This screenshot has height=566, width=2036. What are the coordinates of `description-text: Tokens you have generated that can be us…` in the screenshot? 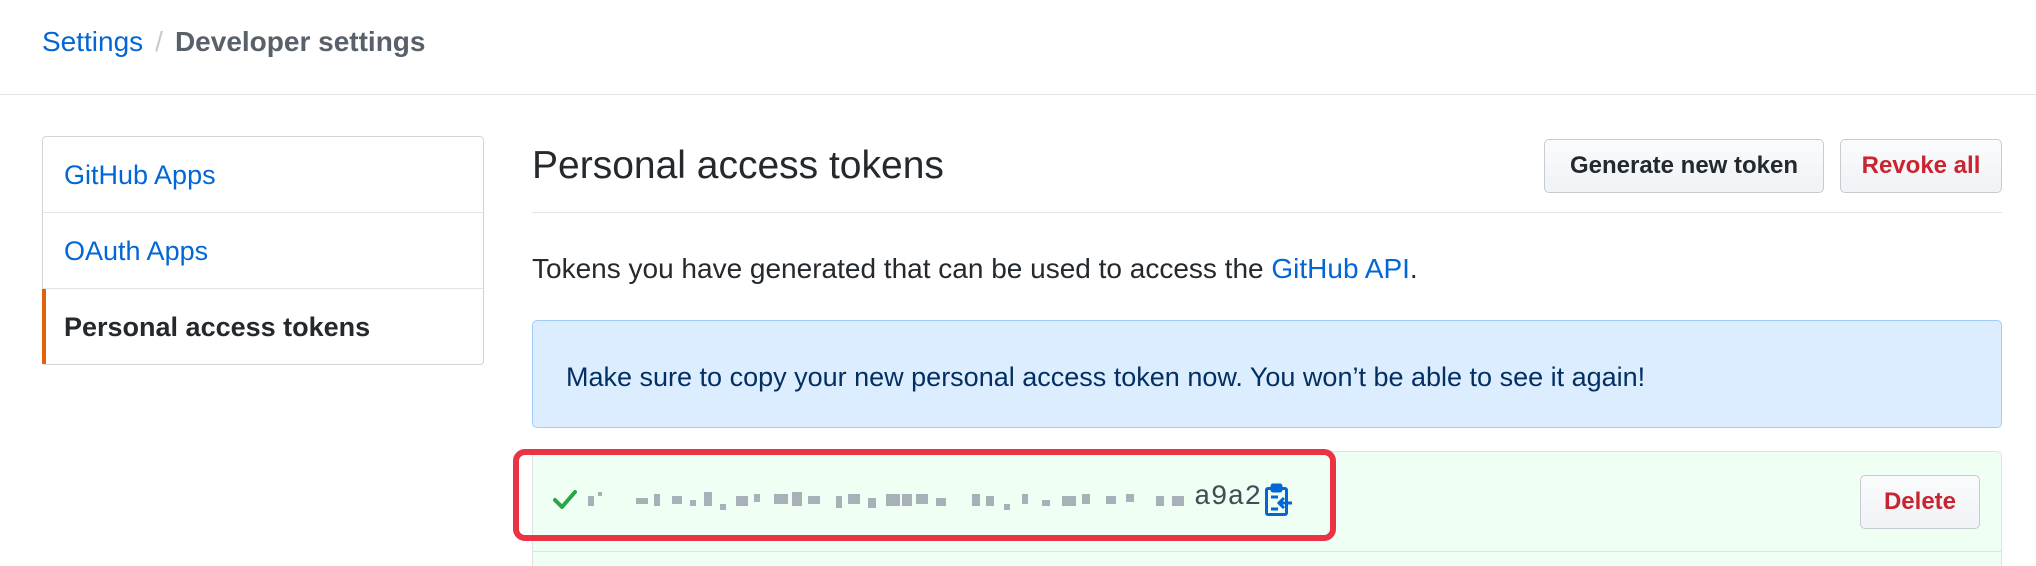 It's located at (902, 268).